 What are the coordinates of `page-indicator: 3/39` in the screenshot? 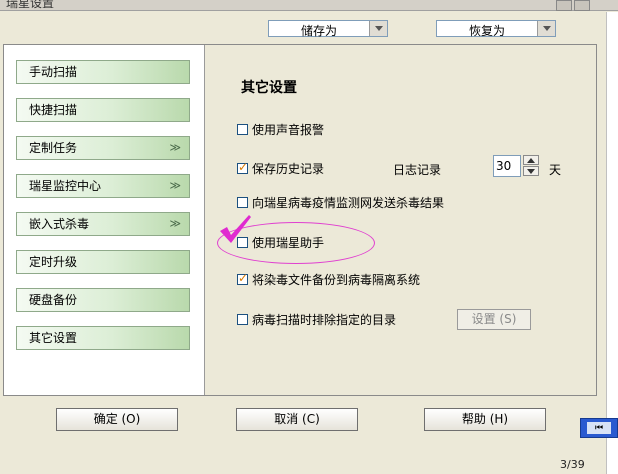 It's located at (572, 464).